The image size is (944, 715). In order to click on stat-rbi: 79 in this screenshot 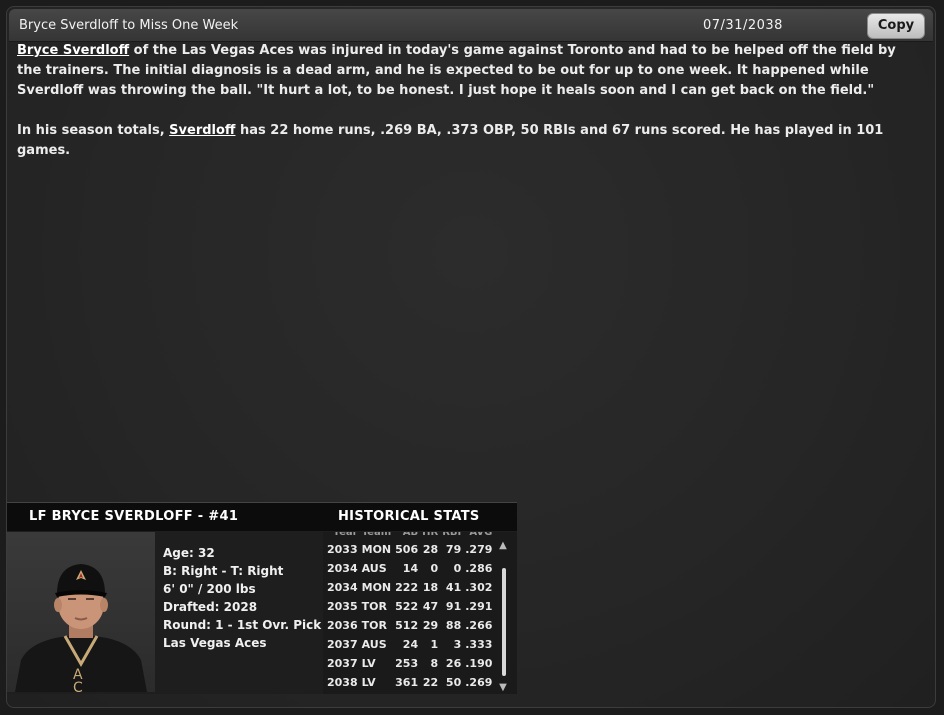, I will do `click(453, 549)`.